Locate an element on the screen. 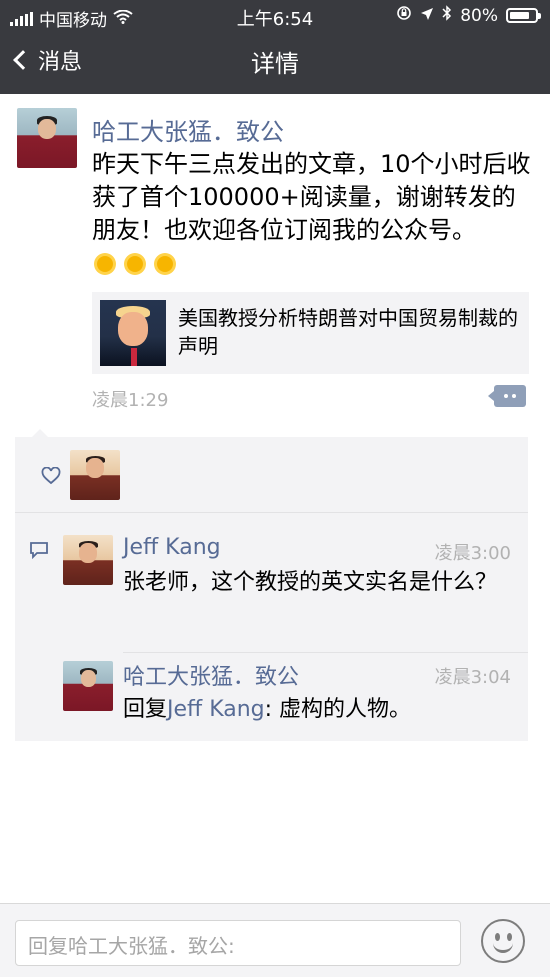 Image resolution: width=550 pixels, height=977 pixels. post-author-name: 哈工大张猛．致公 is located at coordinates (188, 129).